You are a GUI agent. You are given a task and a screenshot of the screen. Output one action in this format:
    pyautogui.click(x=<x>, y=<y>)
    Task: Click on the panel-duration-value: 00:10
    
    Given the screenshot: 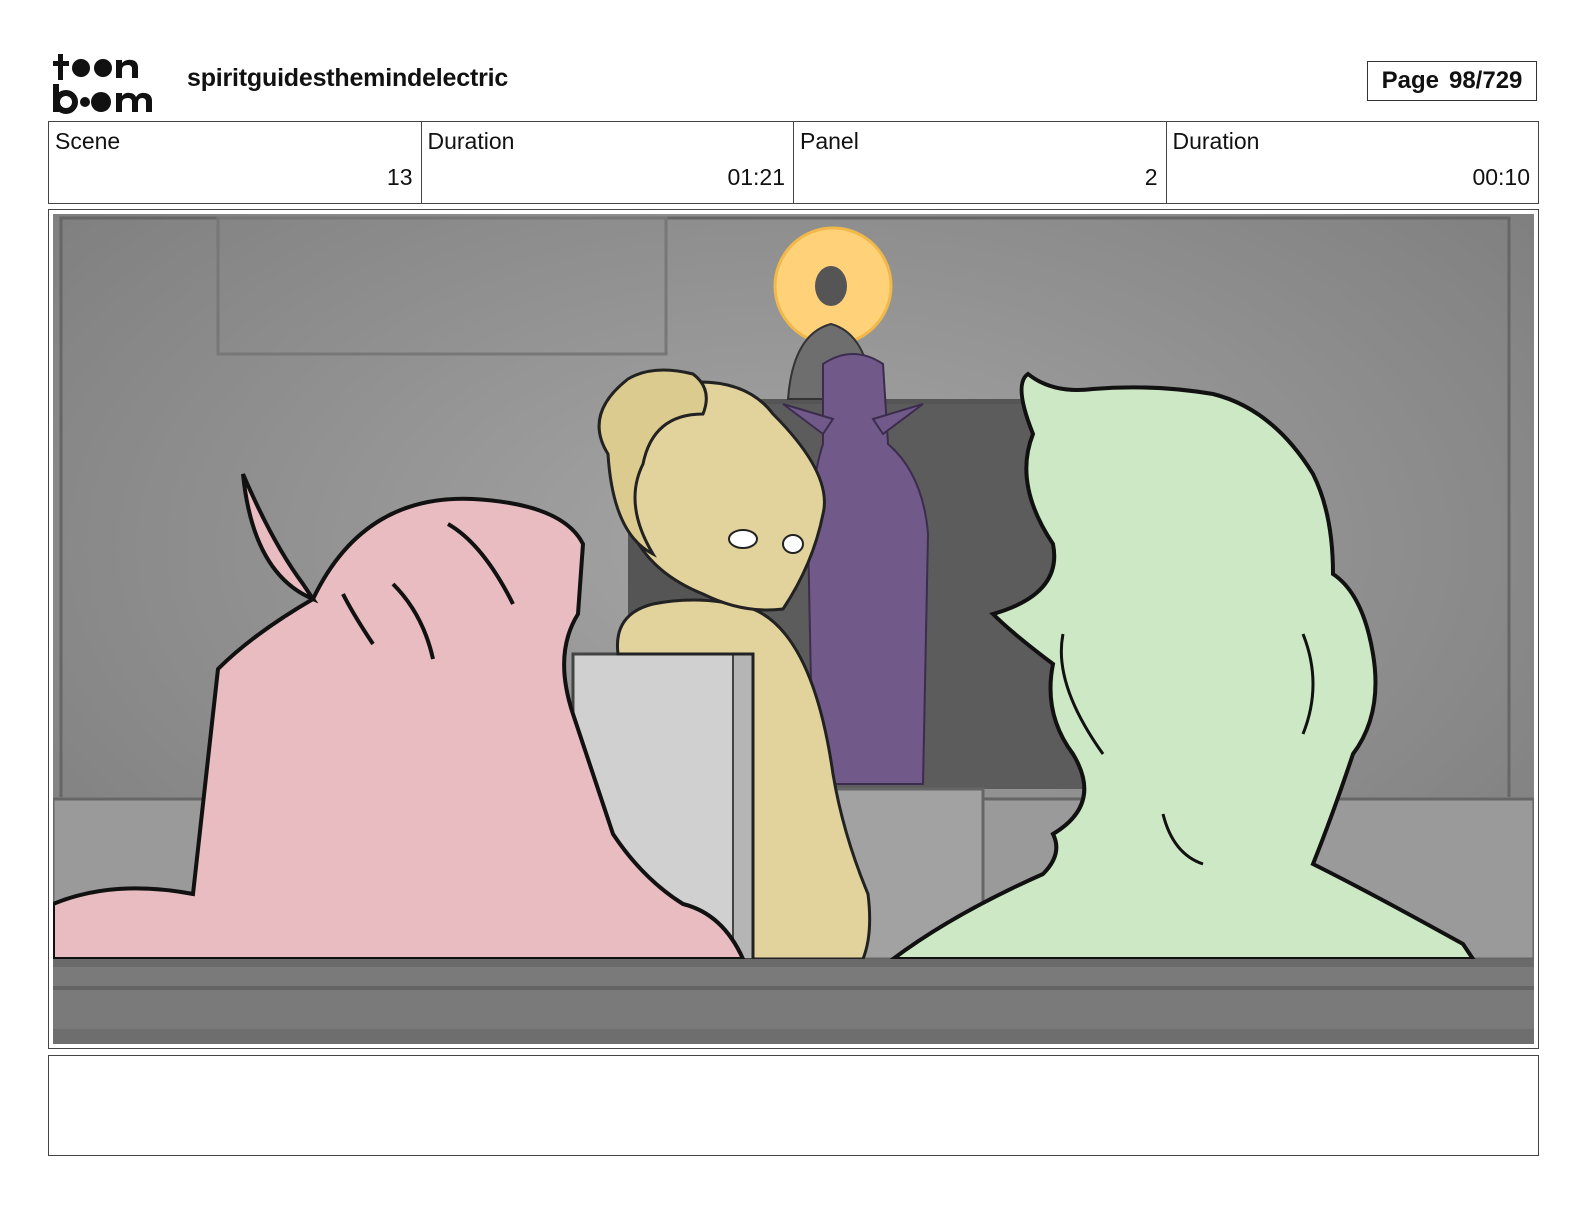 What is the action you would take?
    pyautogui.click(x=1501, y=177)
    